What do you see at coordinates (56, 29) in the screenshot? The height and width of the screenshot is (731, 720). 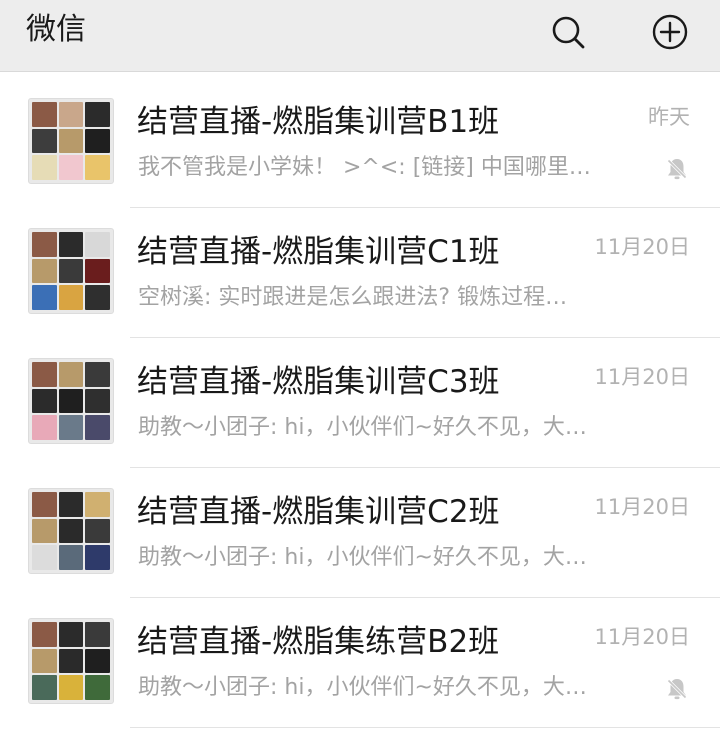 I see `app-title: 微信` at bounding box center [56, 29].